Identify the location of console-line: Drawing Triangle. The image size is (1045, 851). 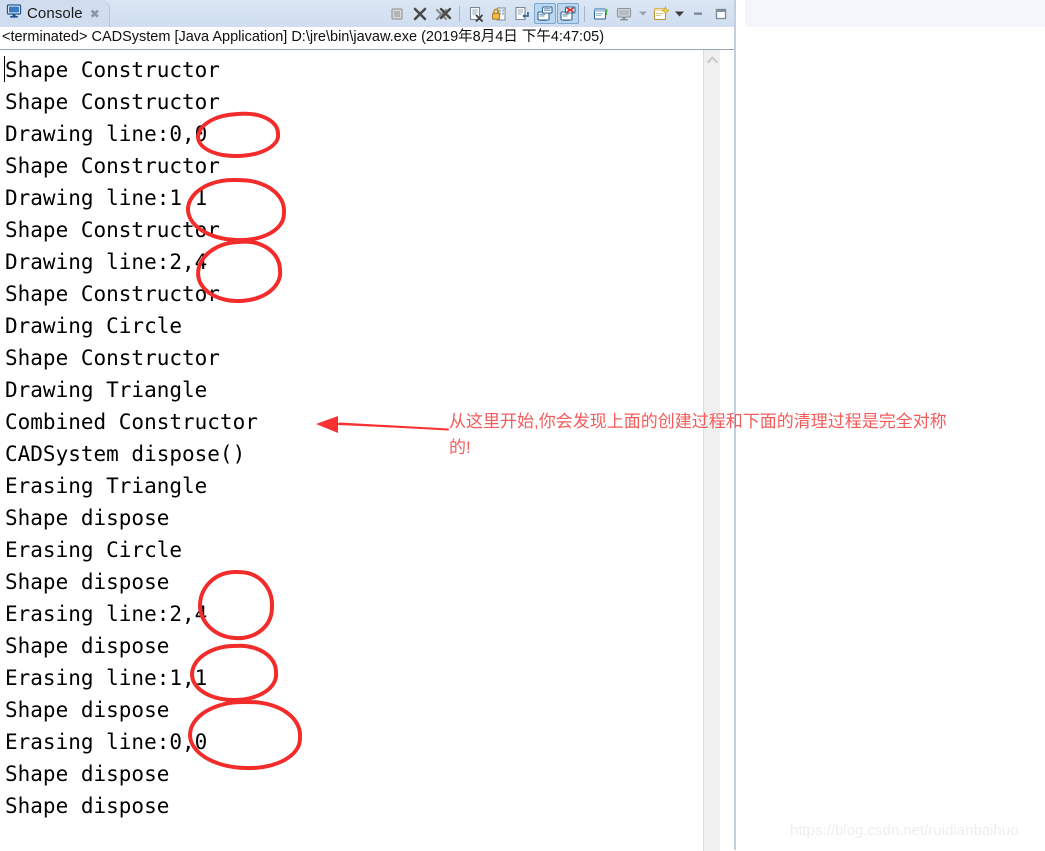
(106, 390).